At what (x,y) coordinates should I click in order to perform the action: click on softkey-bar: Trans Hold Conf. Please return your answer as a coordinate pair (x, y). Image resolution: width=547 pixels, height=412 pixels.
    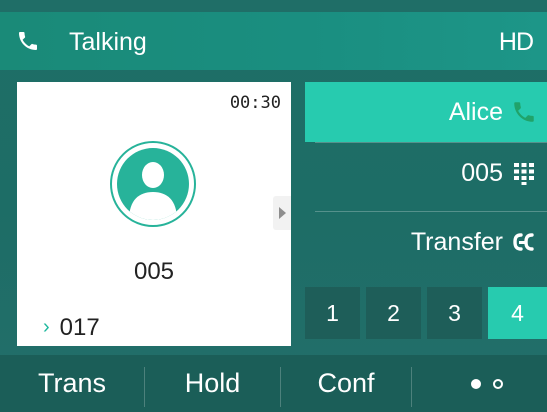
    Looking at the image, I should click on (273, 383).